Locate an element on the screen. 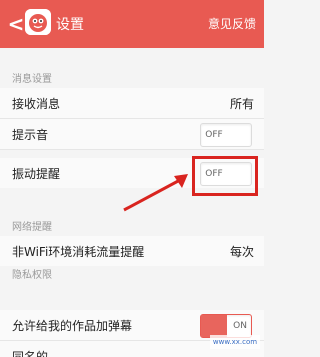  toggle-state-label: OFF is located at coordinates (214, 135).